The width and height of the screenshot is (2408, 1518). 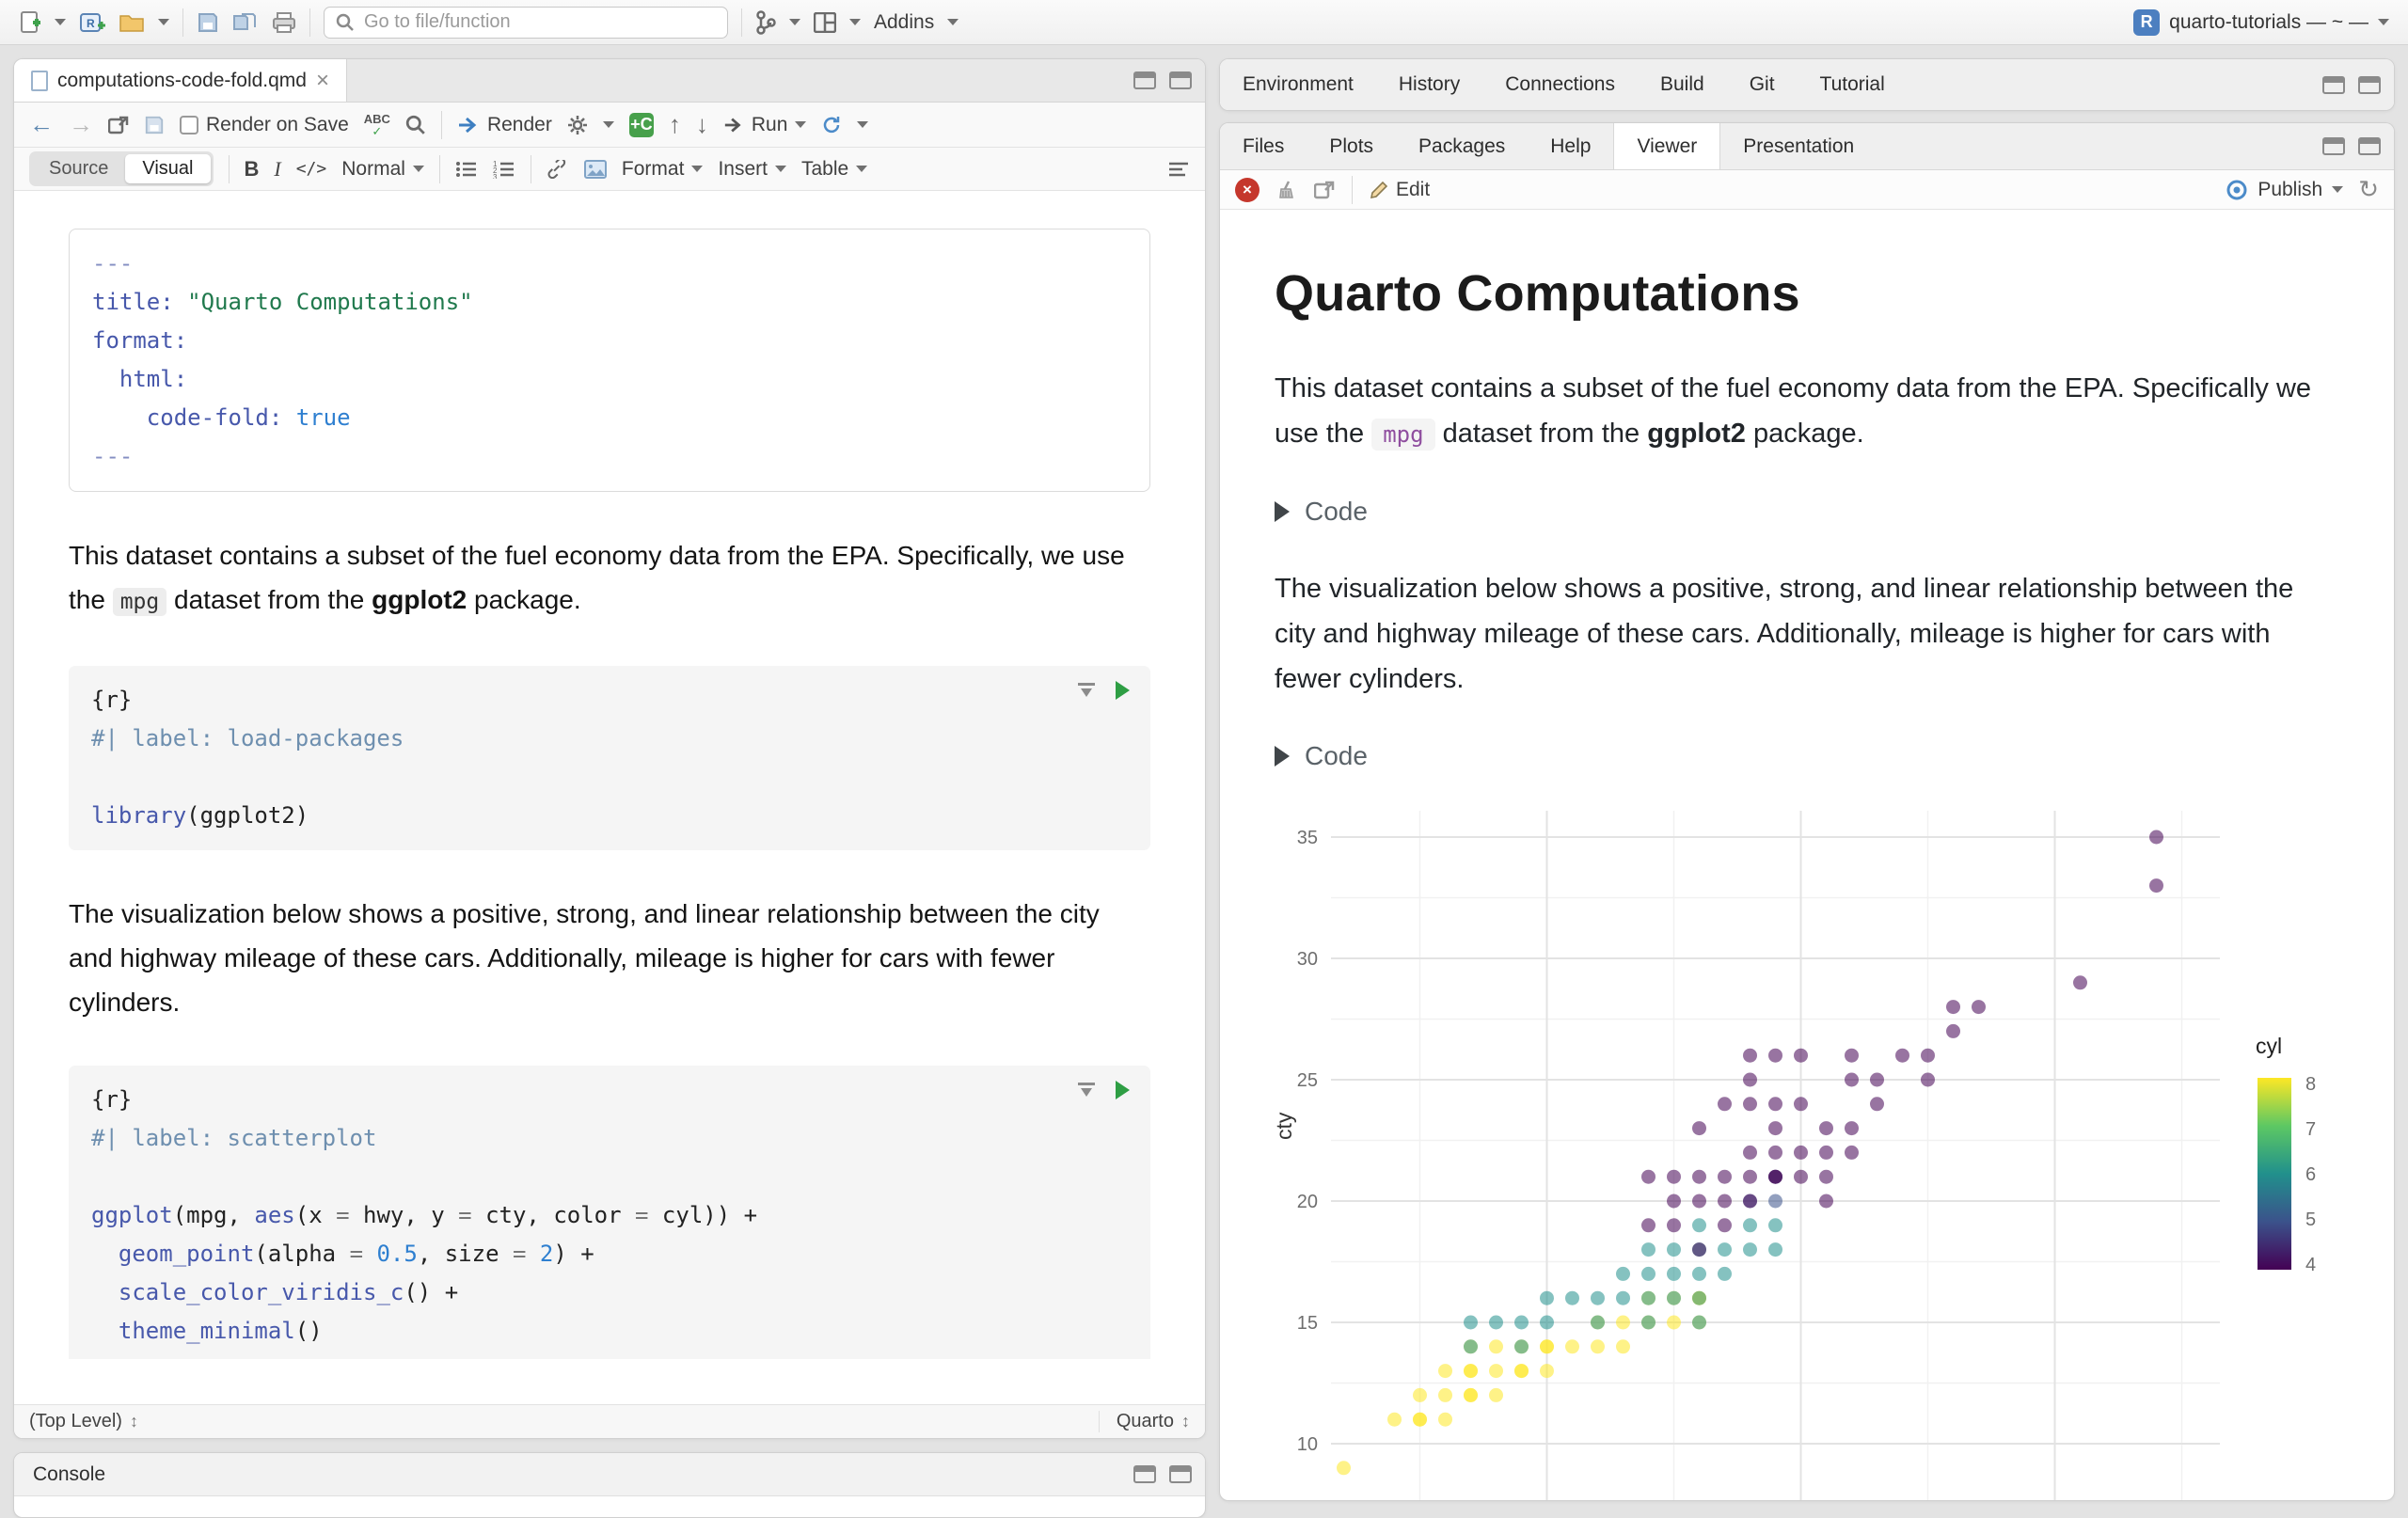 What do you see at coordinates (134, 1422) in the screenshot?
I see `scope-stepper-icon: ↕` at bounding box center [134, 1422].